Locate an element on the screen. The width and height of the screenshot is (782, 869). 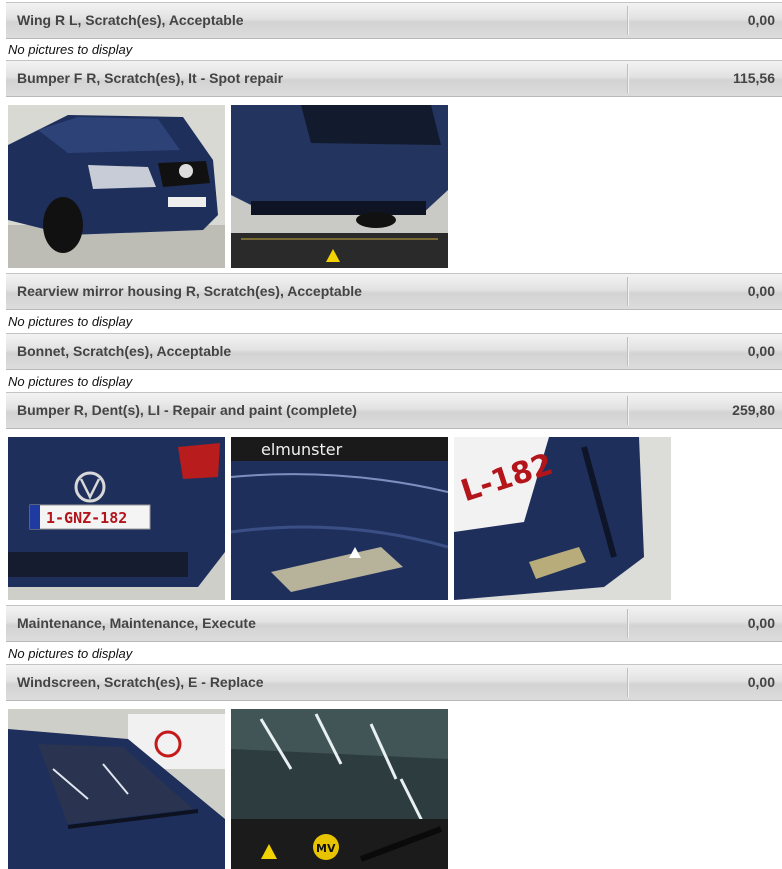
damage-description: Bonnet, Scratch(es), Acceptable is located at coordinates (124, 351).